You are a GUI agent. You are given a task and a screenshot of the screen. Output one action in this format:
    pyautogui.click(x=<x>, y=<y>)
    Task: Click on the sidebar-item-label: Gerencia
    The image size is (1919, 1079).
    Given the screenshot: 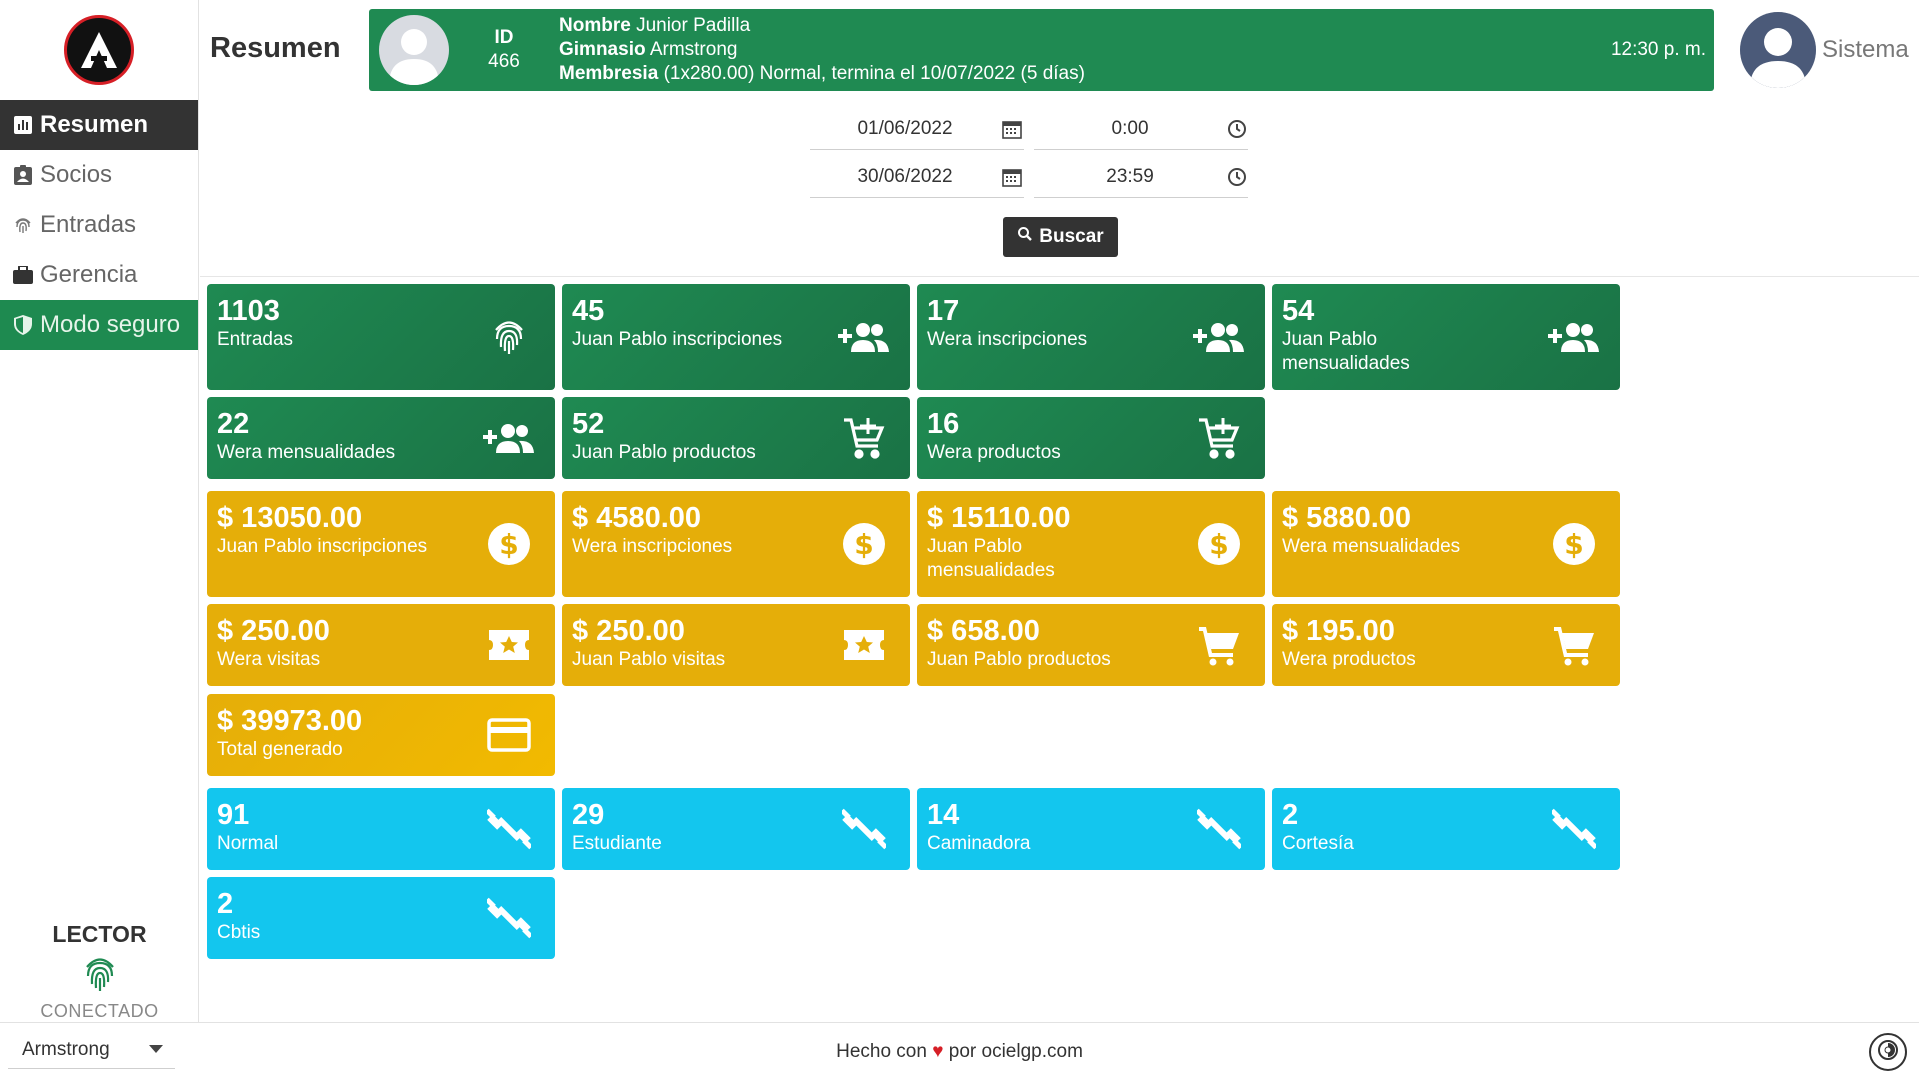 What is the action you would take?
    pyautogui.click(x=89, y=274)
    